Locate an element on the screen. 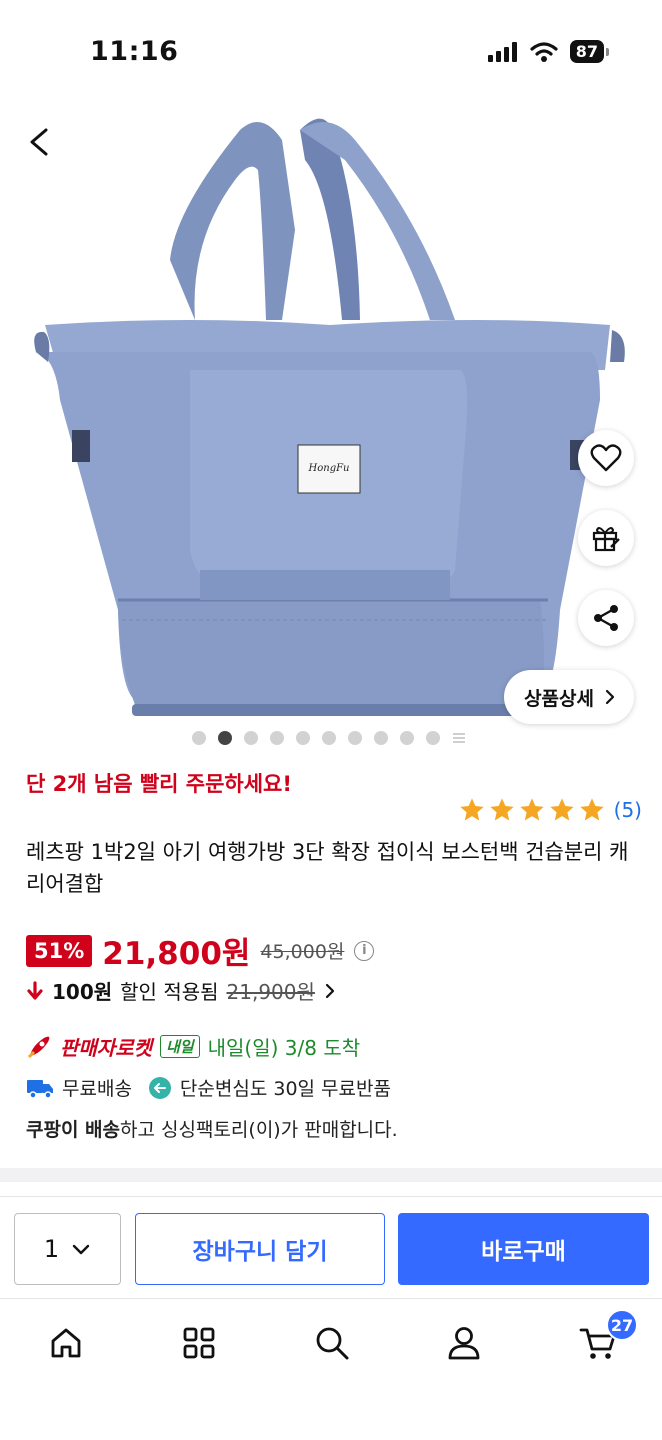 The image size is (662, 1440). quantity-select: 1 is located at coordinates (67, 1249).